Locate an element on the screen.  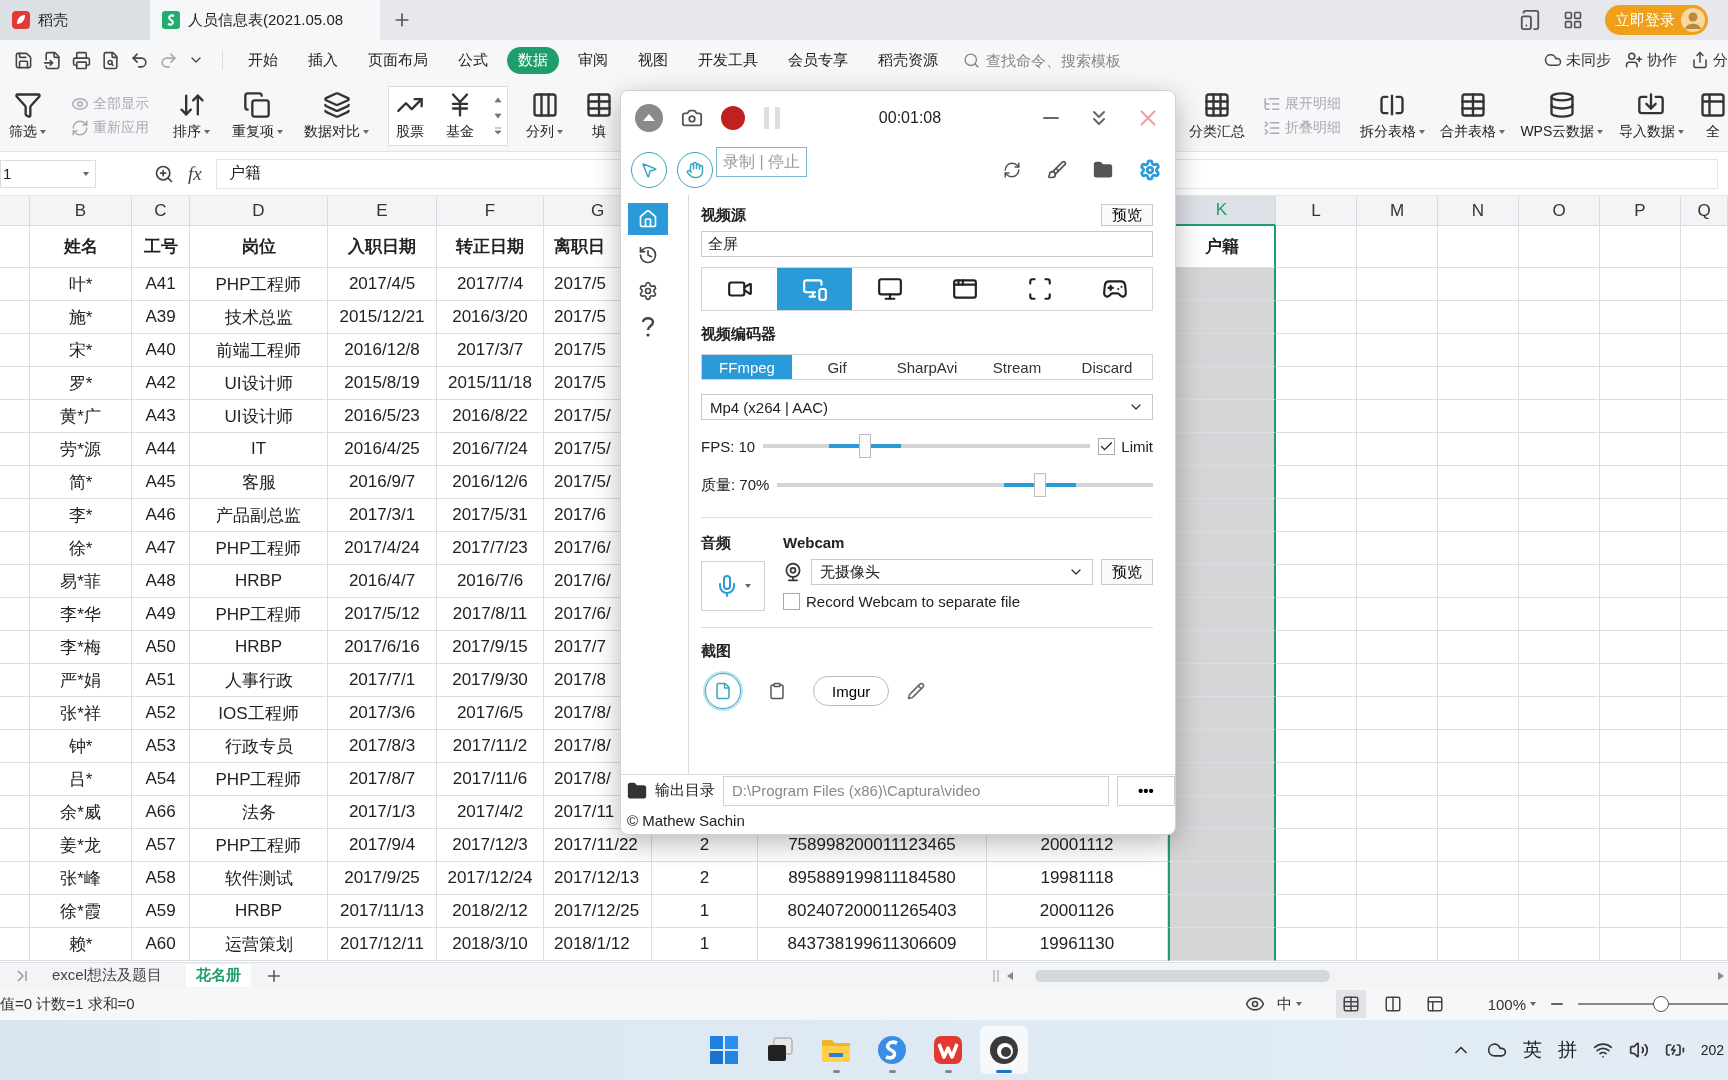
refresh-icon is located at coordinates (1012, 170).